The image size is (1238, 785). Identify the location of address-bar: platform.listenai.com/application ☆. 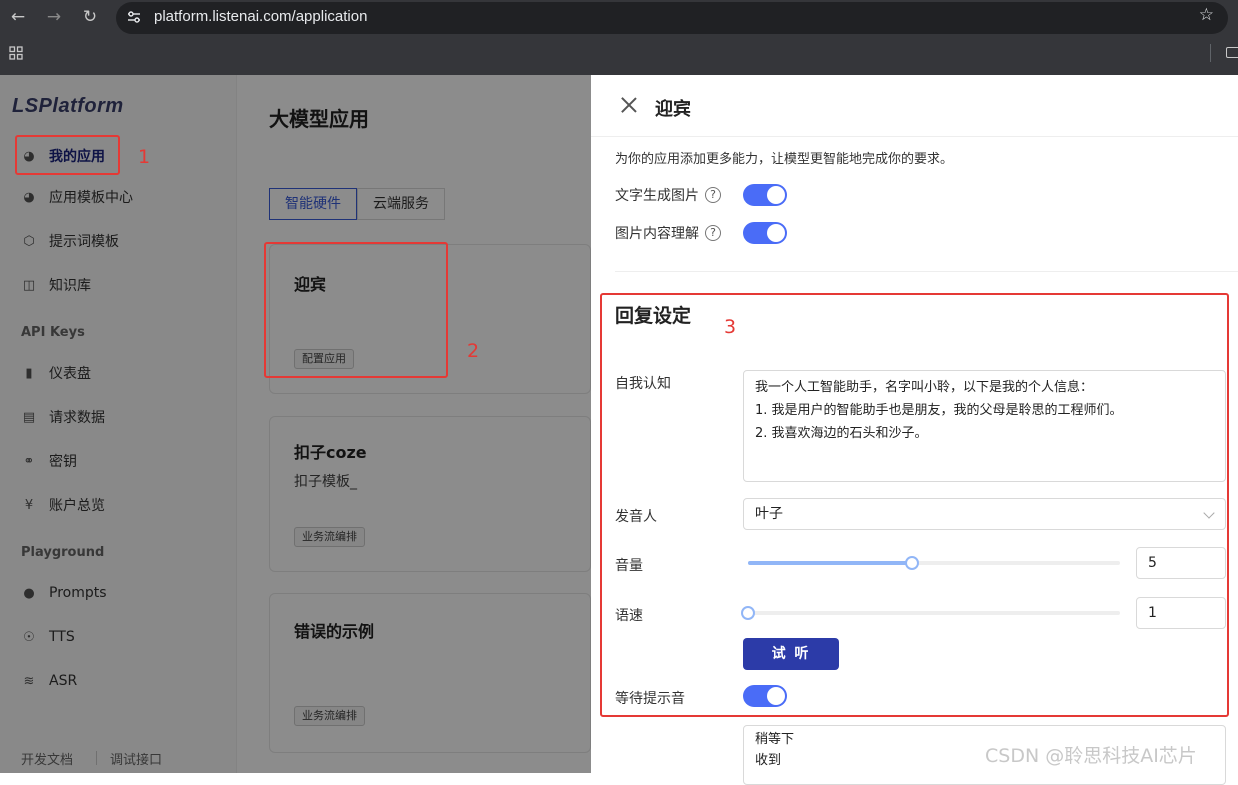
(672, 18).